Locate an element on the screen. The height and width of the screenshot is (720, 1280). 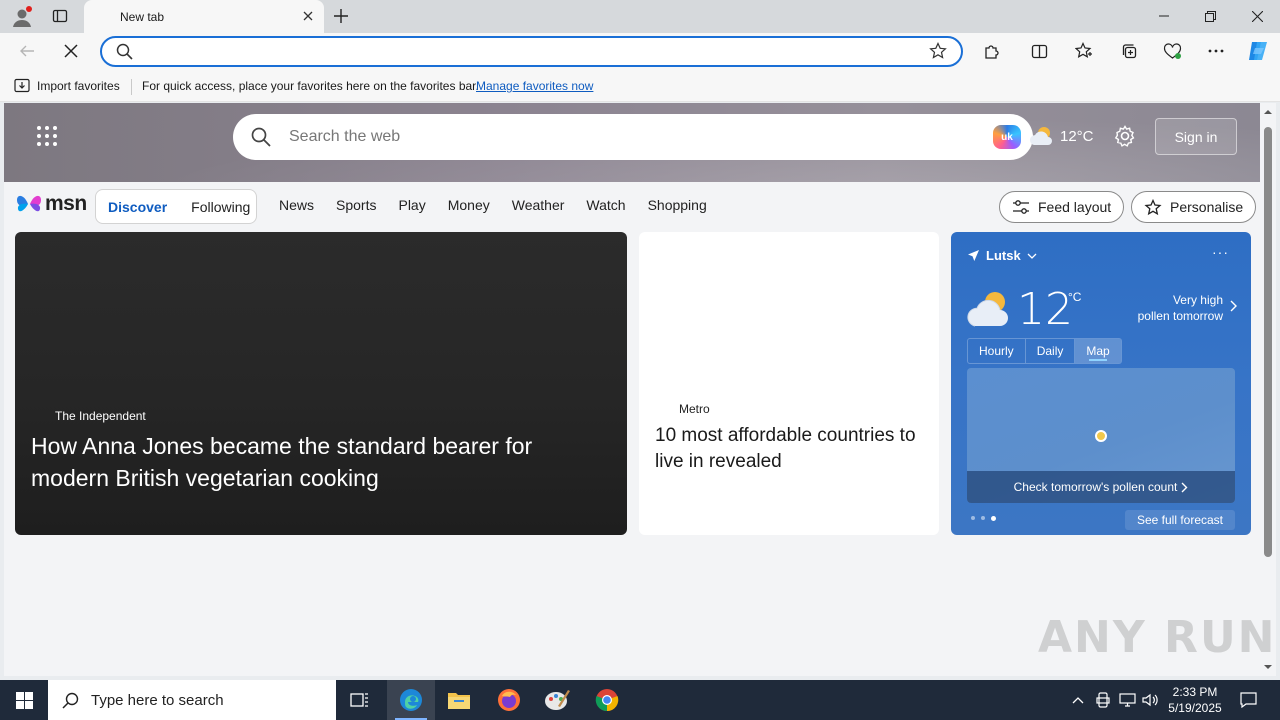
see-full-forecast-link: See full forecast is located at coordinates (1179, 520).